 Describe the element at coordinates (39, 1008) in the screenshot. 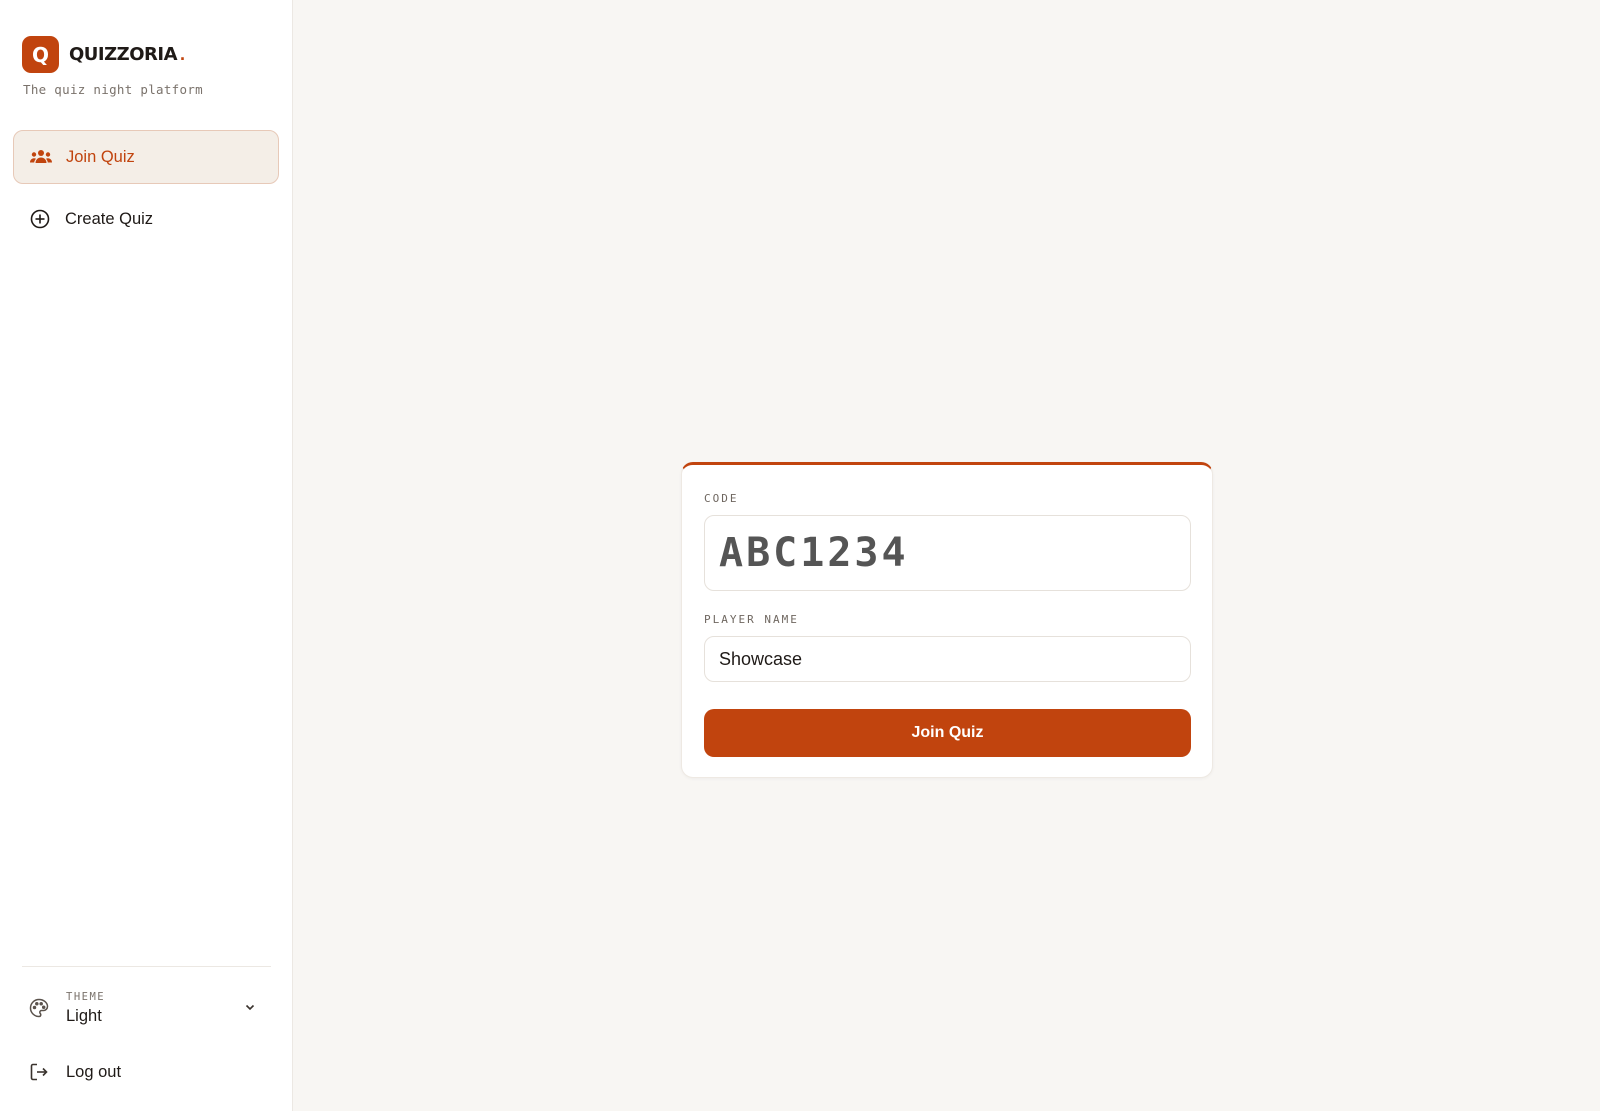

I see `palette-icon` at that location.